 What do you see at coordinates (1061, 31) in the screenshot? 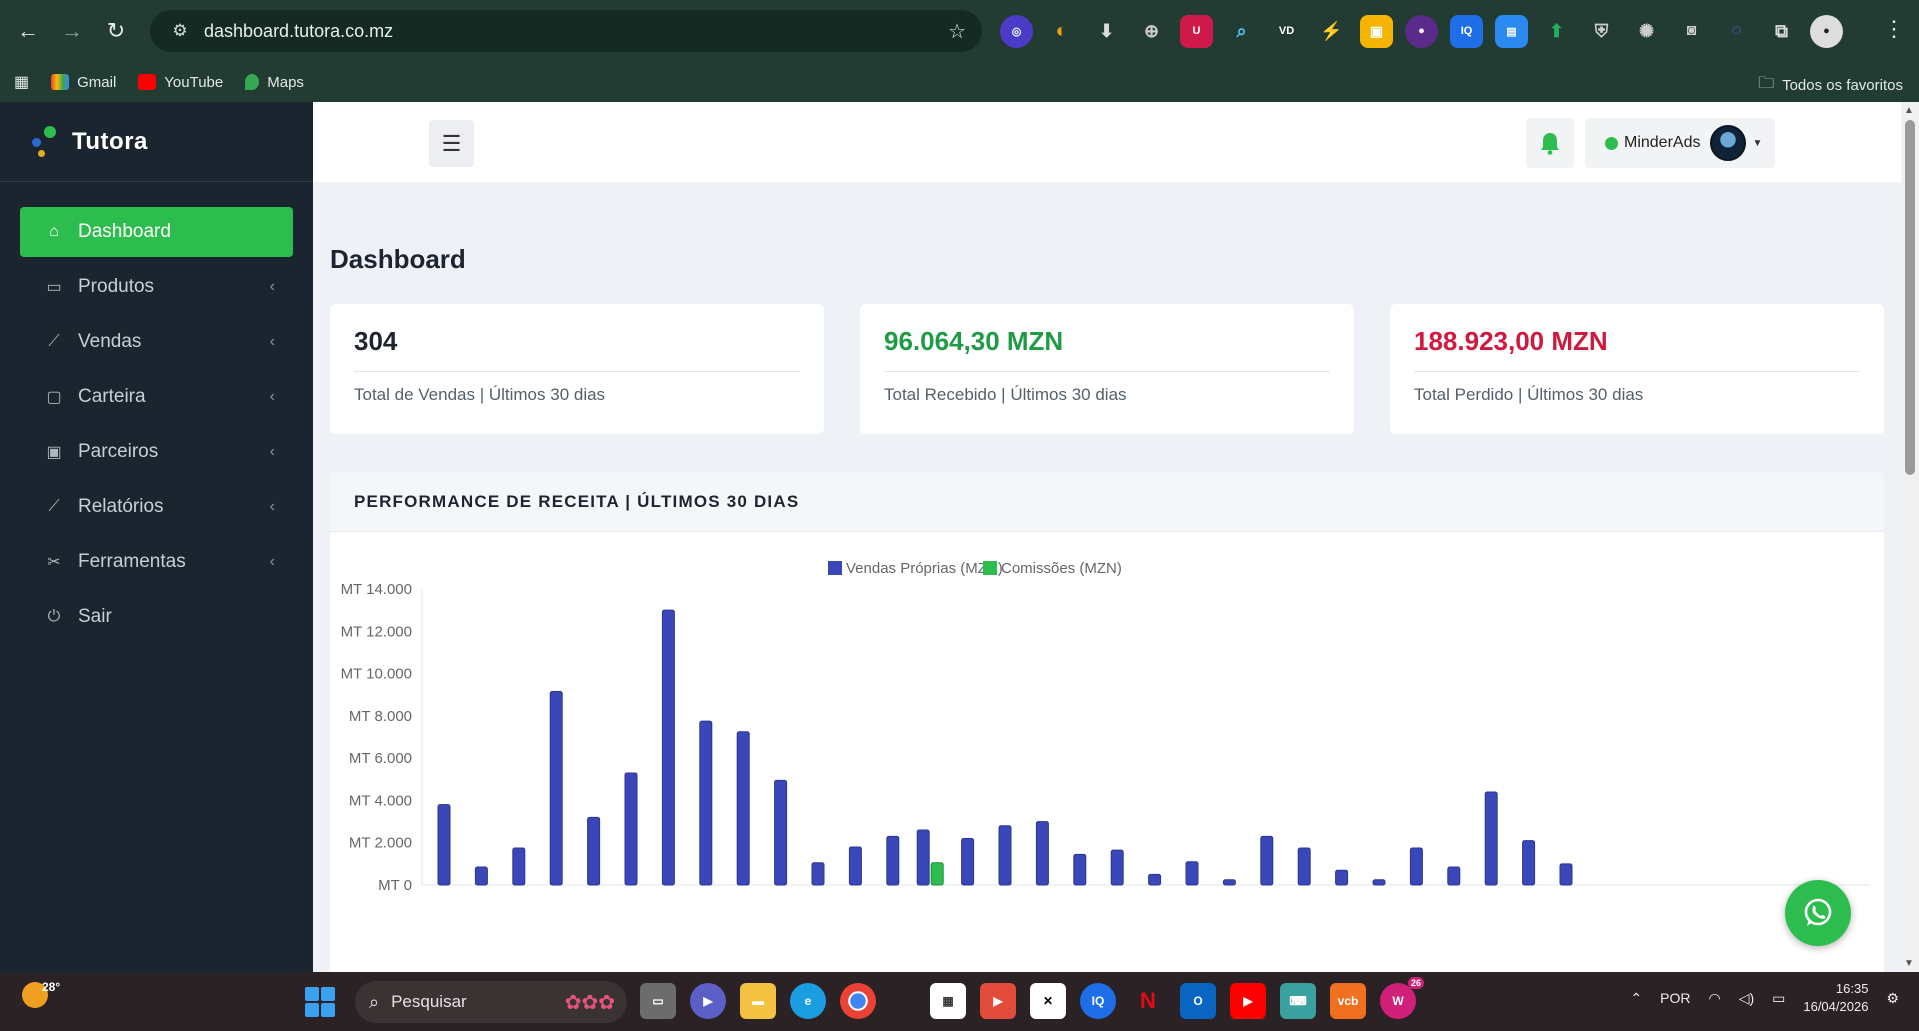
I see `extension-icon: ◐` at bounding box center [1061, 31].